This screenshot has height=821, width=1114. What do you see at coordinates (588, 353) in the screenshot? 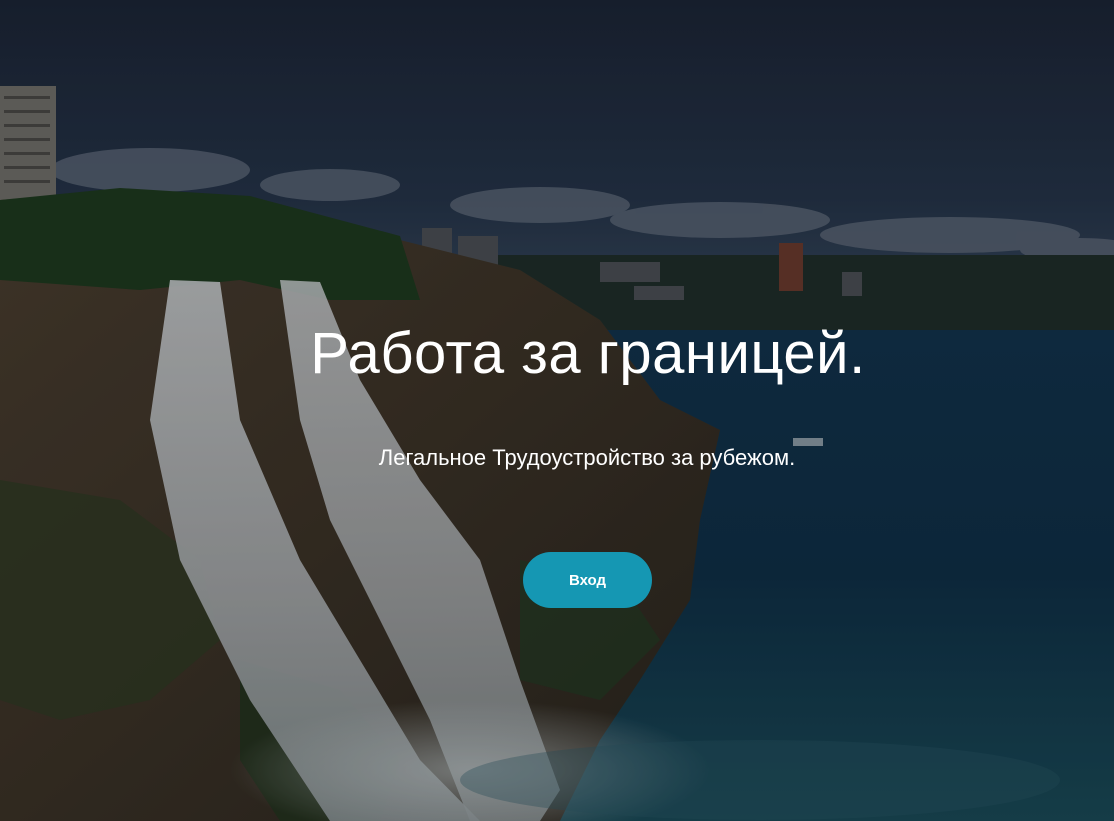
I see `hero-title: Работа за границей.` at bounding box center [588, 353].